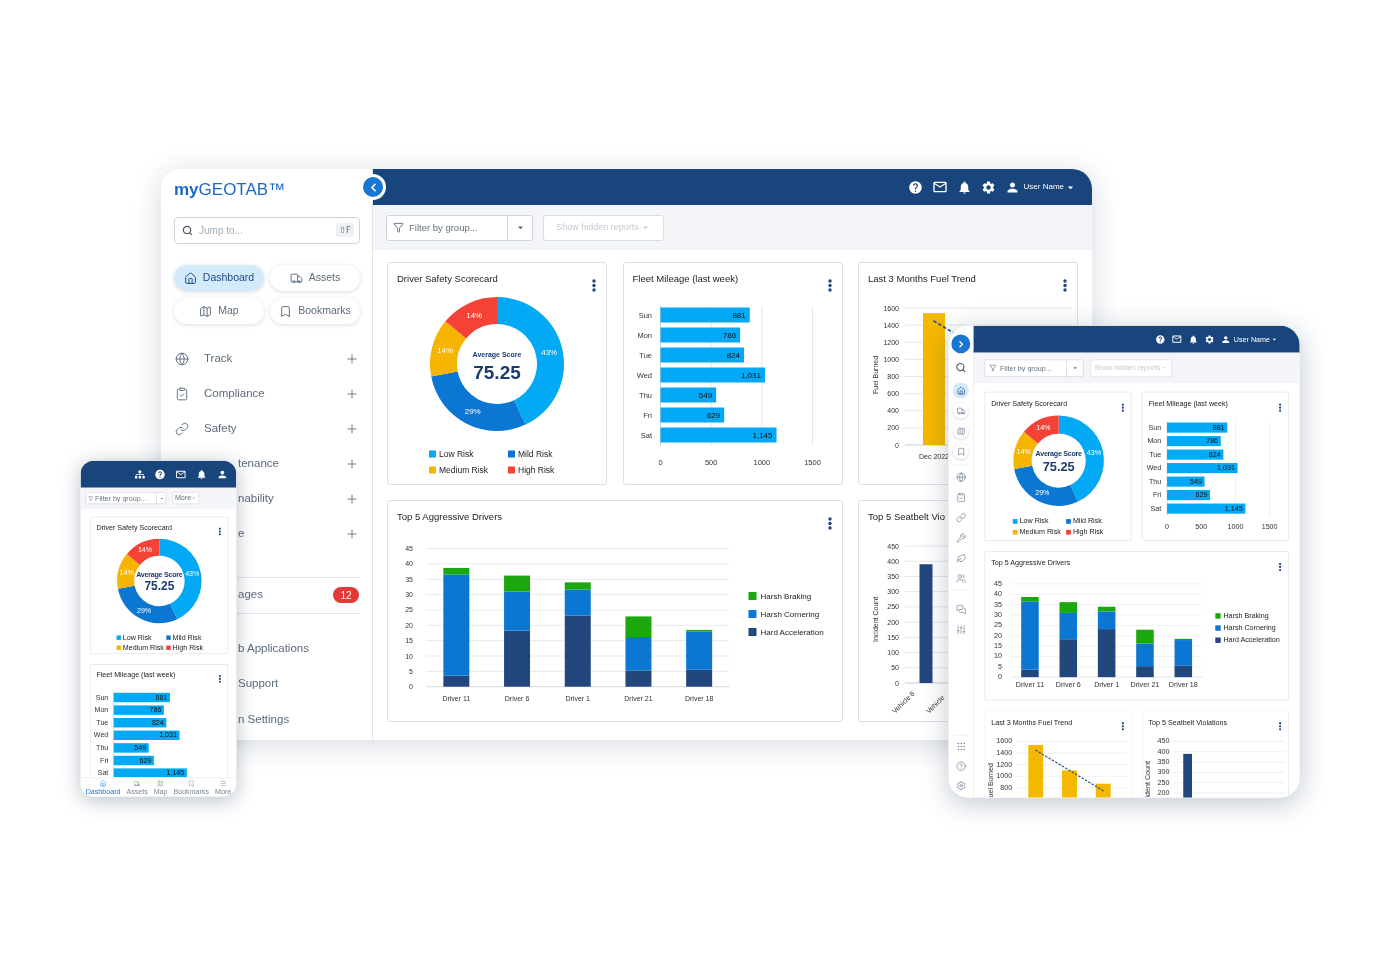 This screenshot has height=975, width=1380. What do you see at coordinates (729, 335) in the screenshot?
I see `value-label: 786` at bounding box center [729, 335].